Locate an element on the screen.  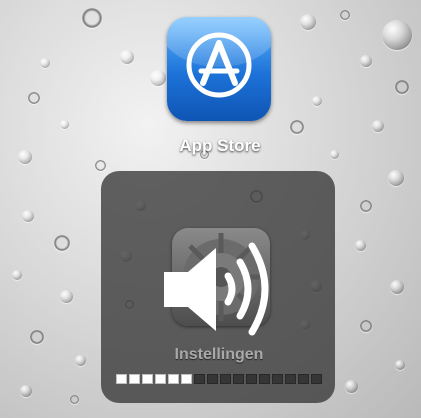
settings-app-label: Instellingen is located at coordinates (219, 354).